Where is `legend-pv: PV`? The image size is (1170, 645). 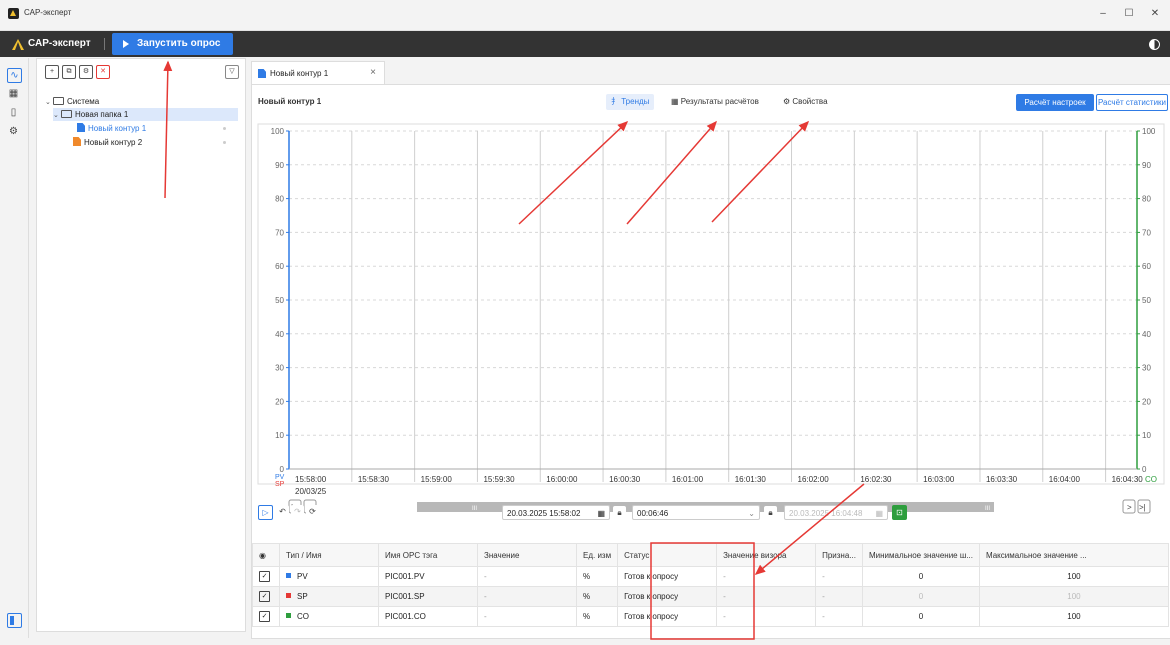
legend-pv: PV is located at coordinates (280, 477).